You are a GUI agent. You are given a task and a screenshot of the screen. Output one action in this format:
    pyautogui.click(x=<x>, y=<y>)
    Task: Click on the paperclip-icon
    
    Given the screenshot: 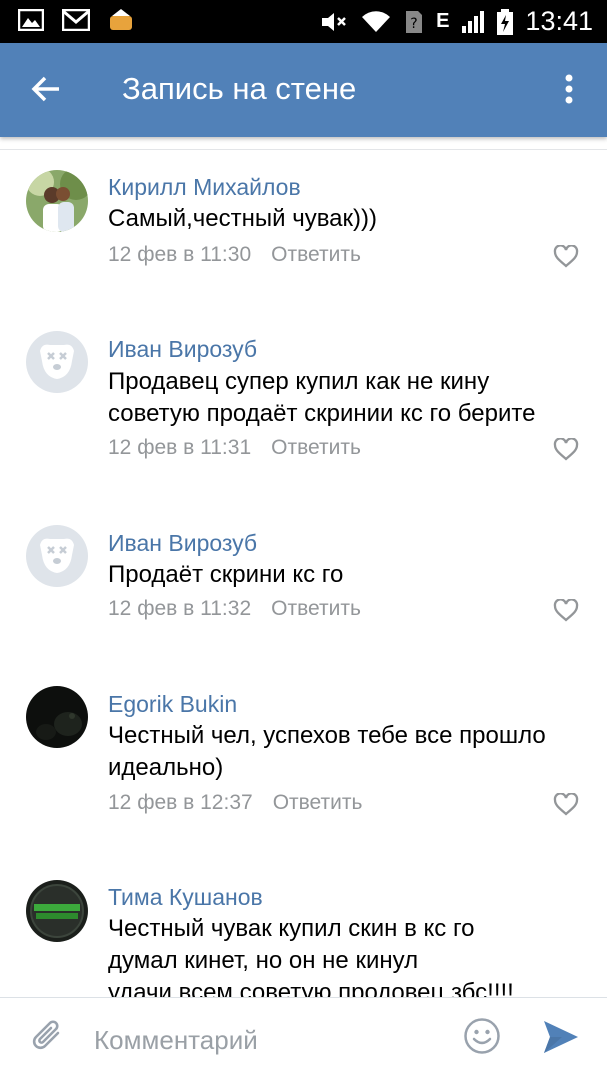 What is the action you would take?
    pyautogui.click(x=48, y=1038)
    